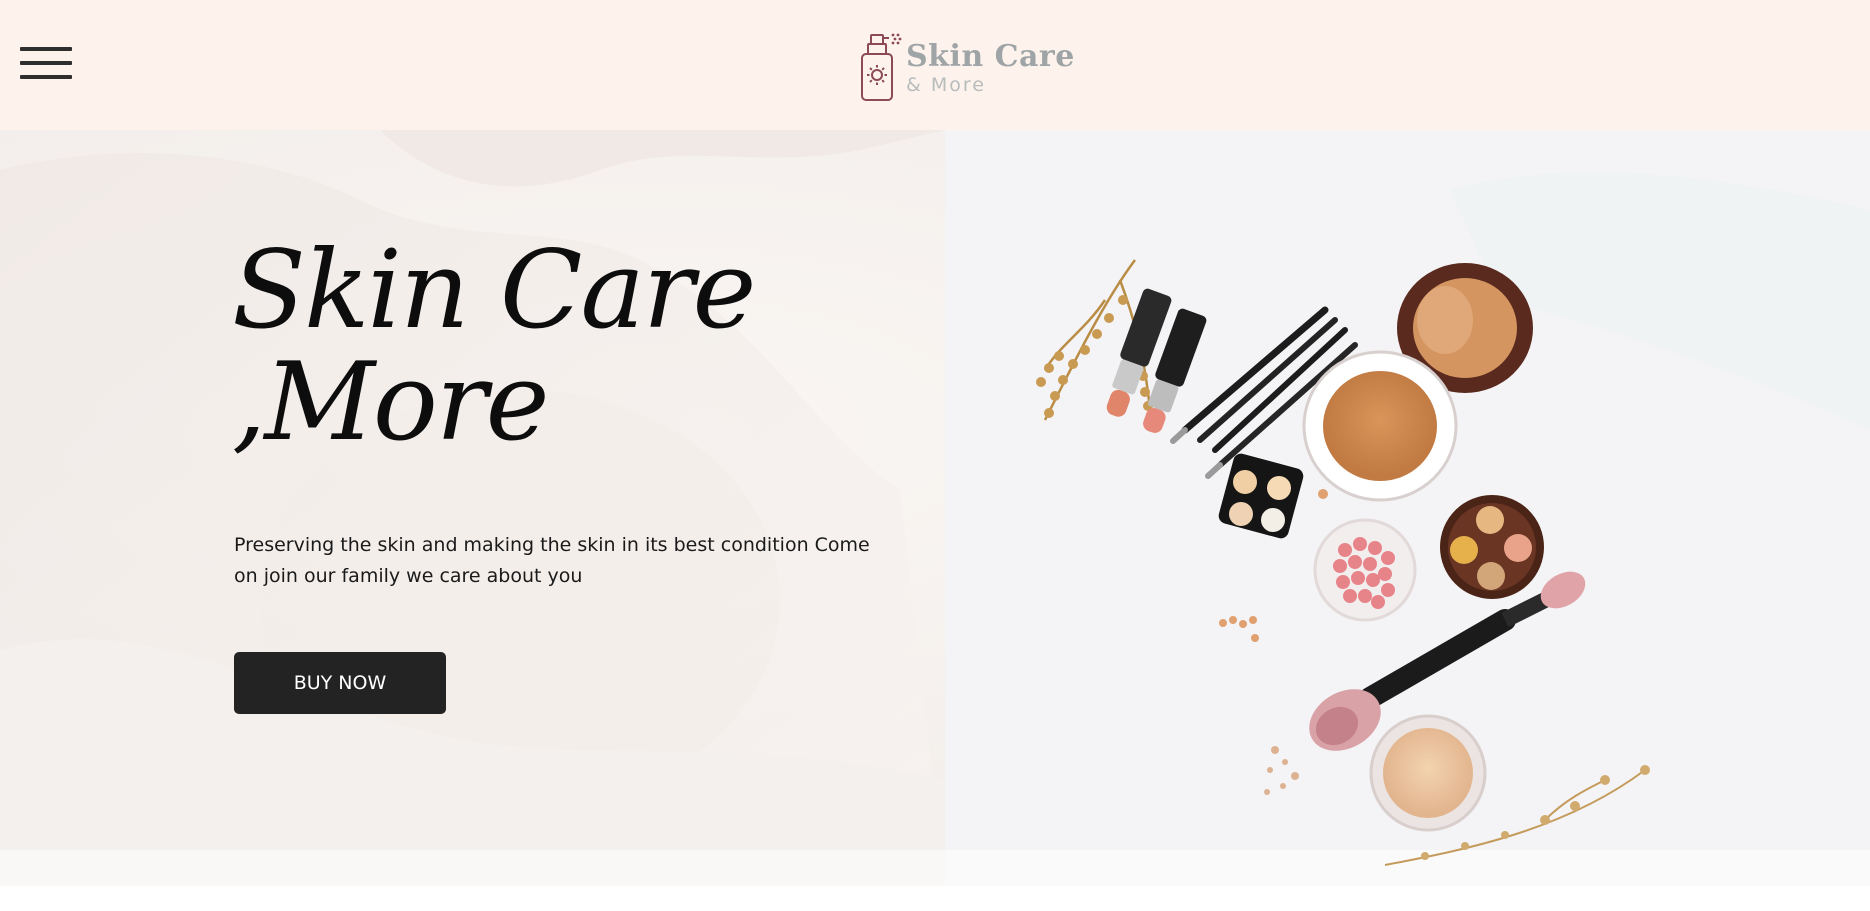 The height and width of the screenshot is (911, 1870). Describe the element at coordinates (1365, 570) in the screenshot. I see `blush-pearls` at that location.